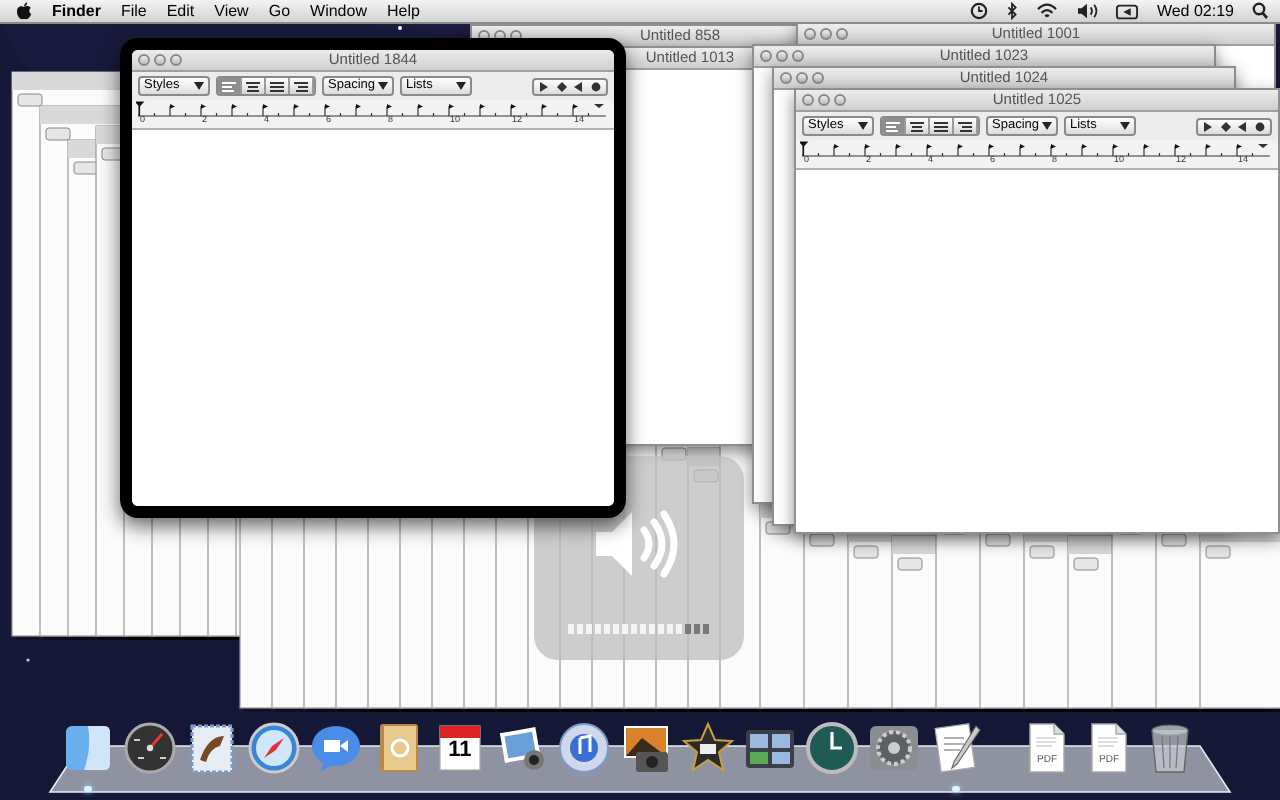 The image size is (1280, 800). Describe the element at coordinates (279, 11) in the screenshot. I see `menu-item: Go` at that location.